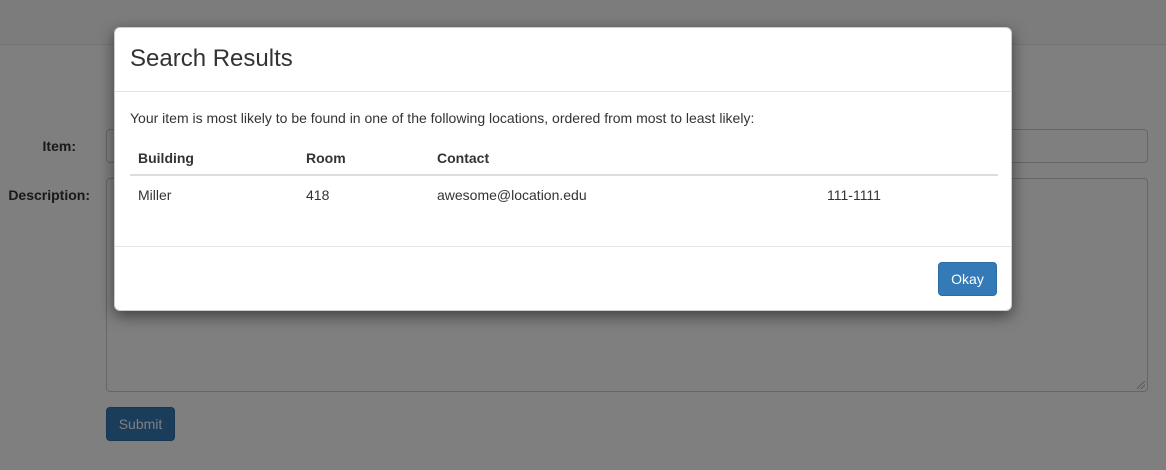 This screenshot has width=1166, height=470. I want to click on header-building: Building, so click(214, 158).